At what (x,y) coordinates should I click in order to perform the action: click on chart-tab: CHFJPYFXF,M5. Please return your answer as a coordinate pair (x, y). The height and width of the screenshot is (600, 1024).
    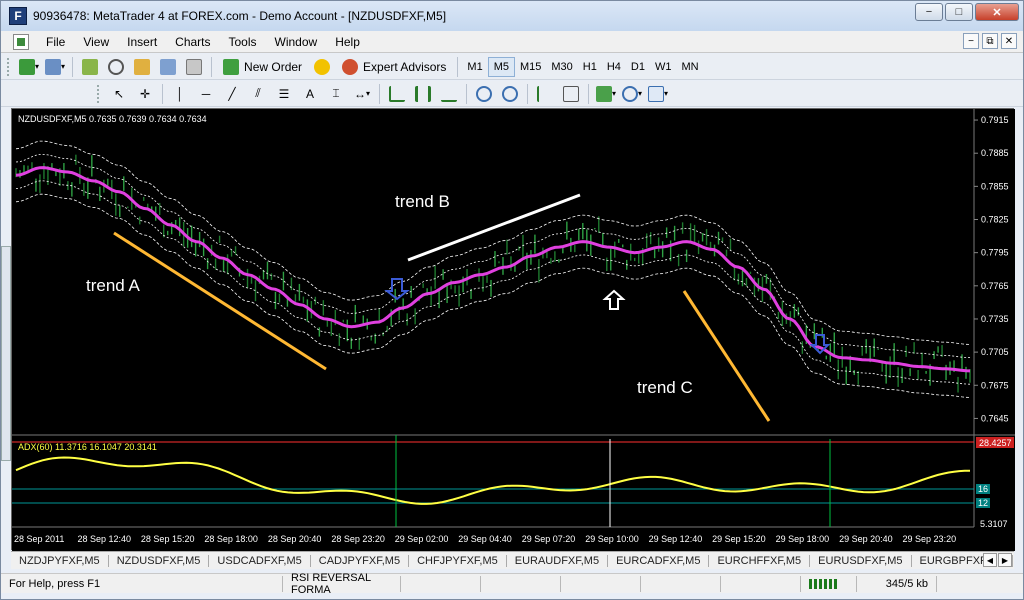
    Looking at the image, I should click on (458, 560).